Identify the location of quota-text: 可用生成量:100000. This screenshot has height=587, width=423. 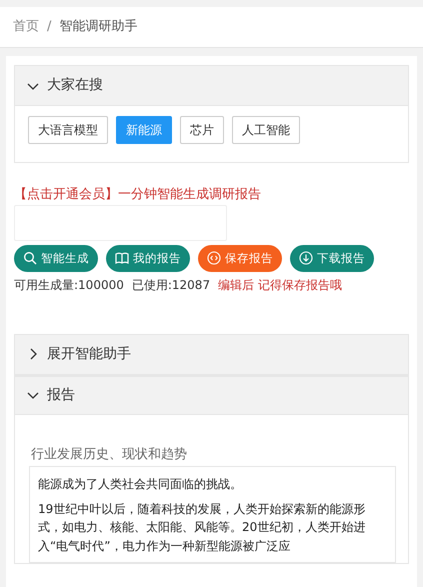
(69, 285).